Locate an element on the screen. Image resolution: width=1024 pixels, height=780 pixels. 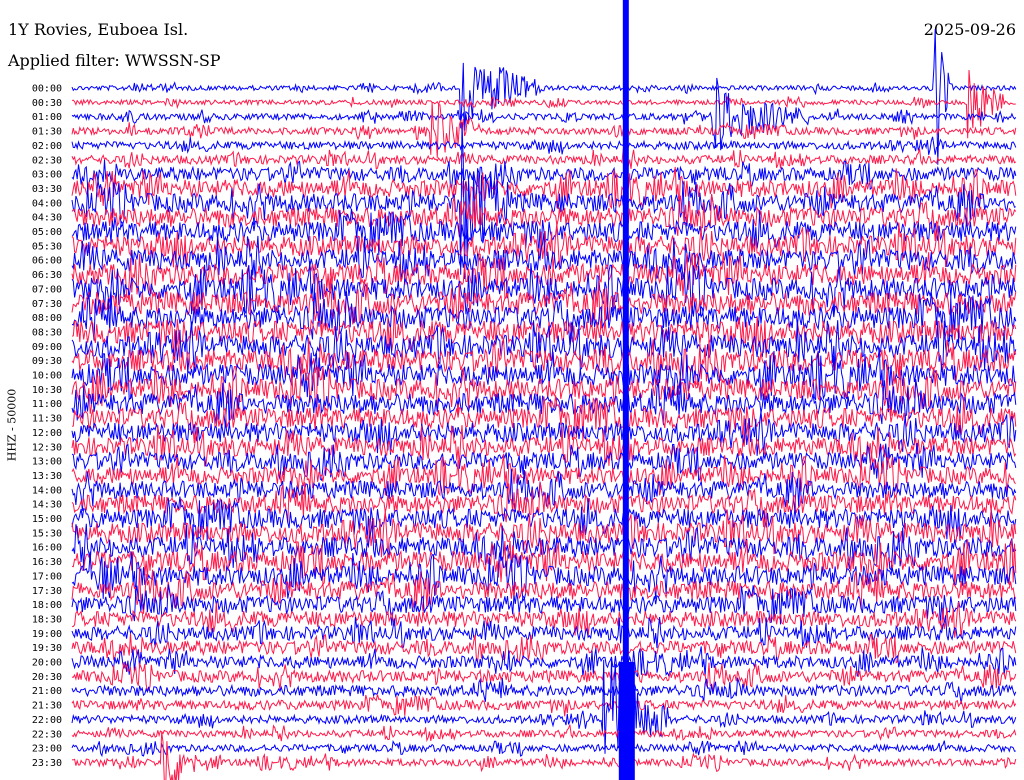
row-label: 09:00 is located at coordinates (47, 347).